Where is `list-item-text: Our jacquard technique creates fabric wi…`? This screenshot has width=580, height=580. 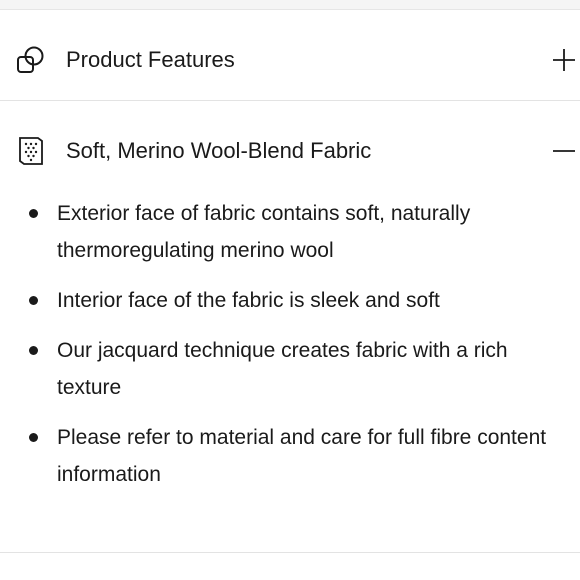
list-item-text: Our jacquard technique creates fabric wi… is located at coordinates (282, 369).